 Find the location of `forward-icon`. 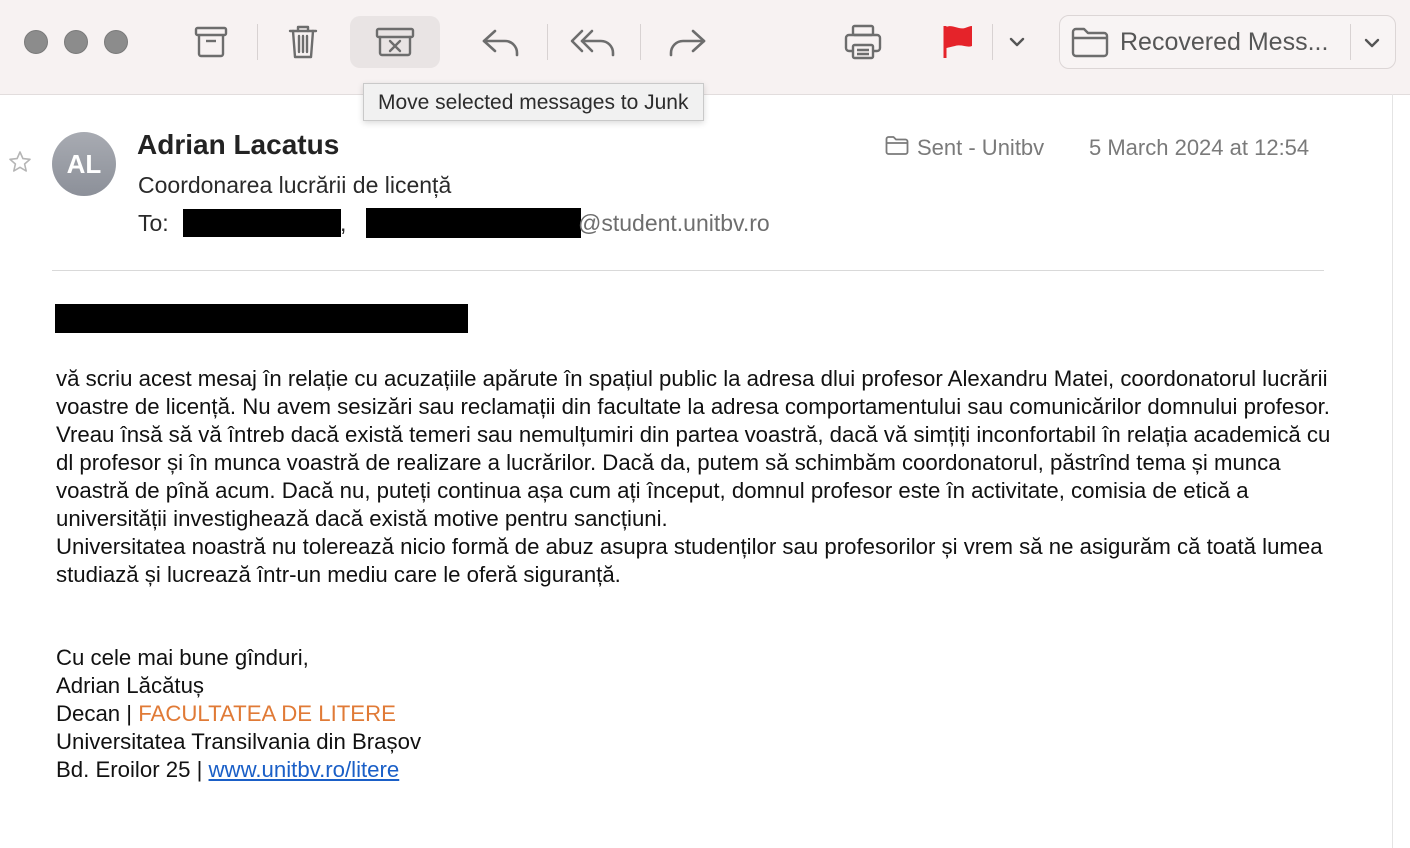

forward-icon is located at coordinates (687, 42).